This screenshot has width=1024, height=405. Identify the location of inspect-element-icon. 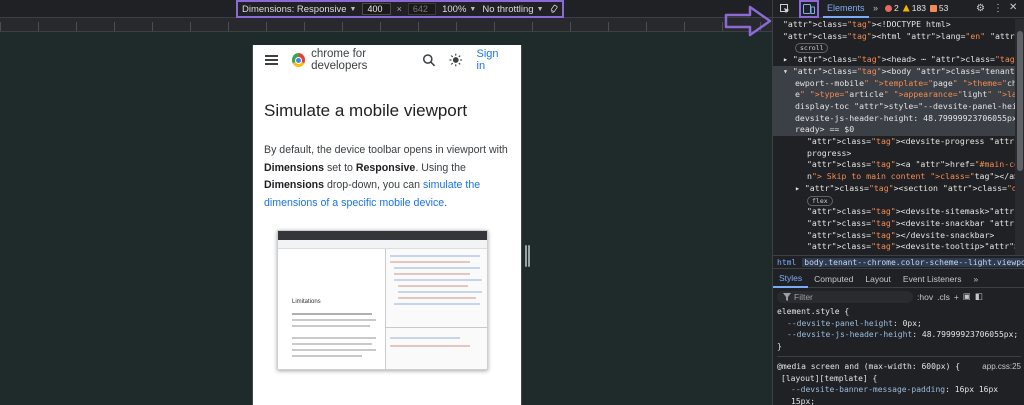
(785, 9).